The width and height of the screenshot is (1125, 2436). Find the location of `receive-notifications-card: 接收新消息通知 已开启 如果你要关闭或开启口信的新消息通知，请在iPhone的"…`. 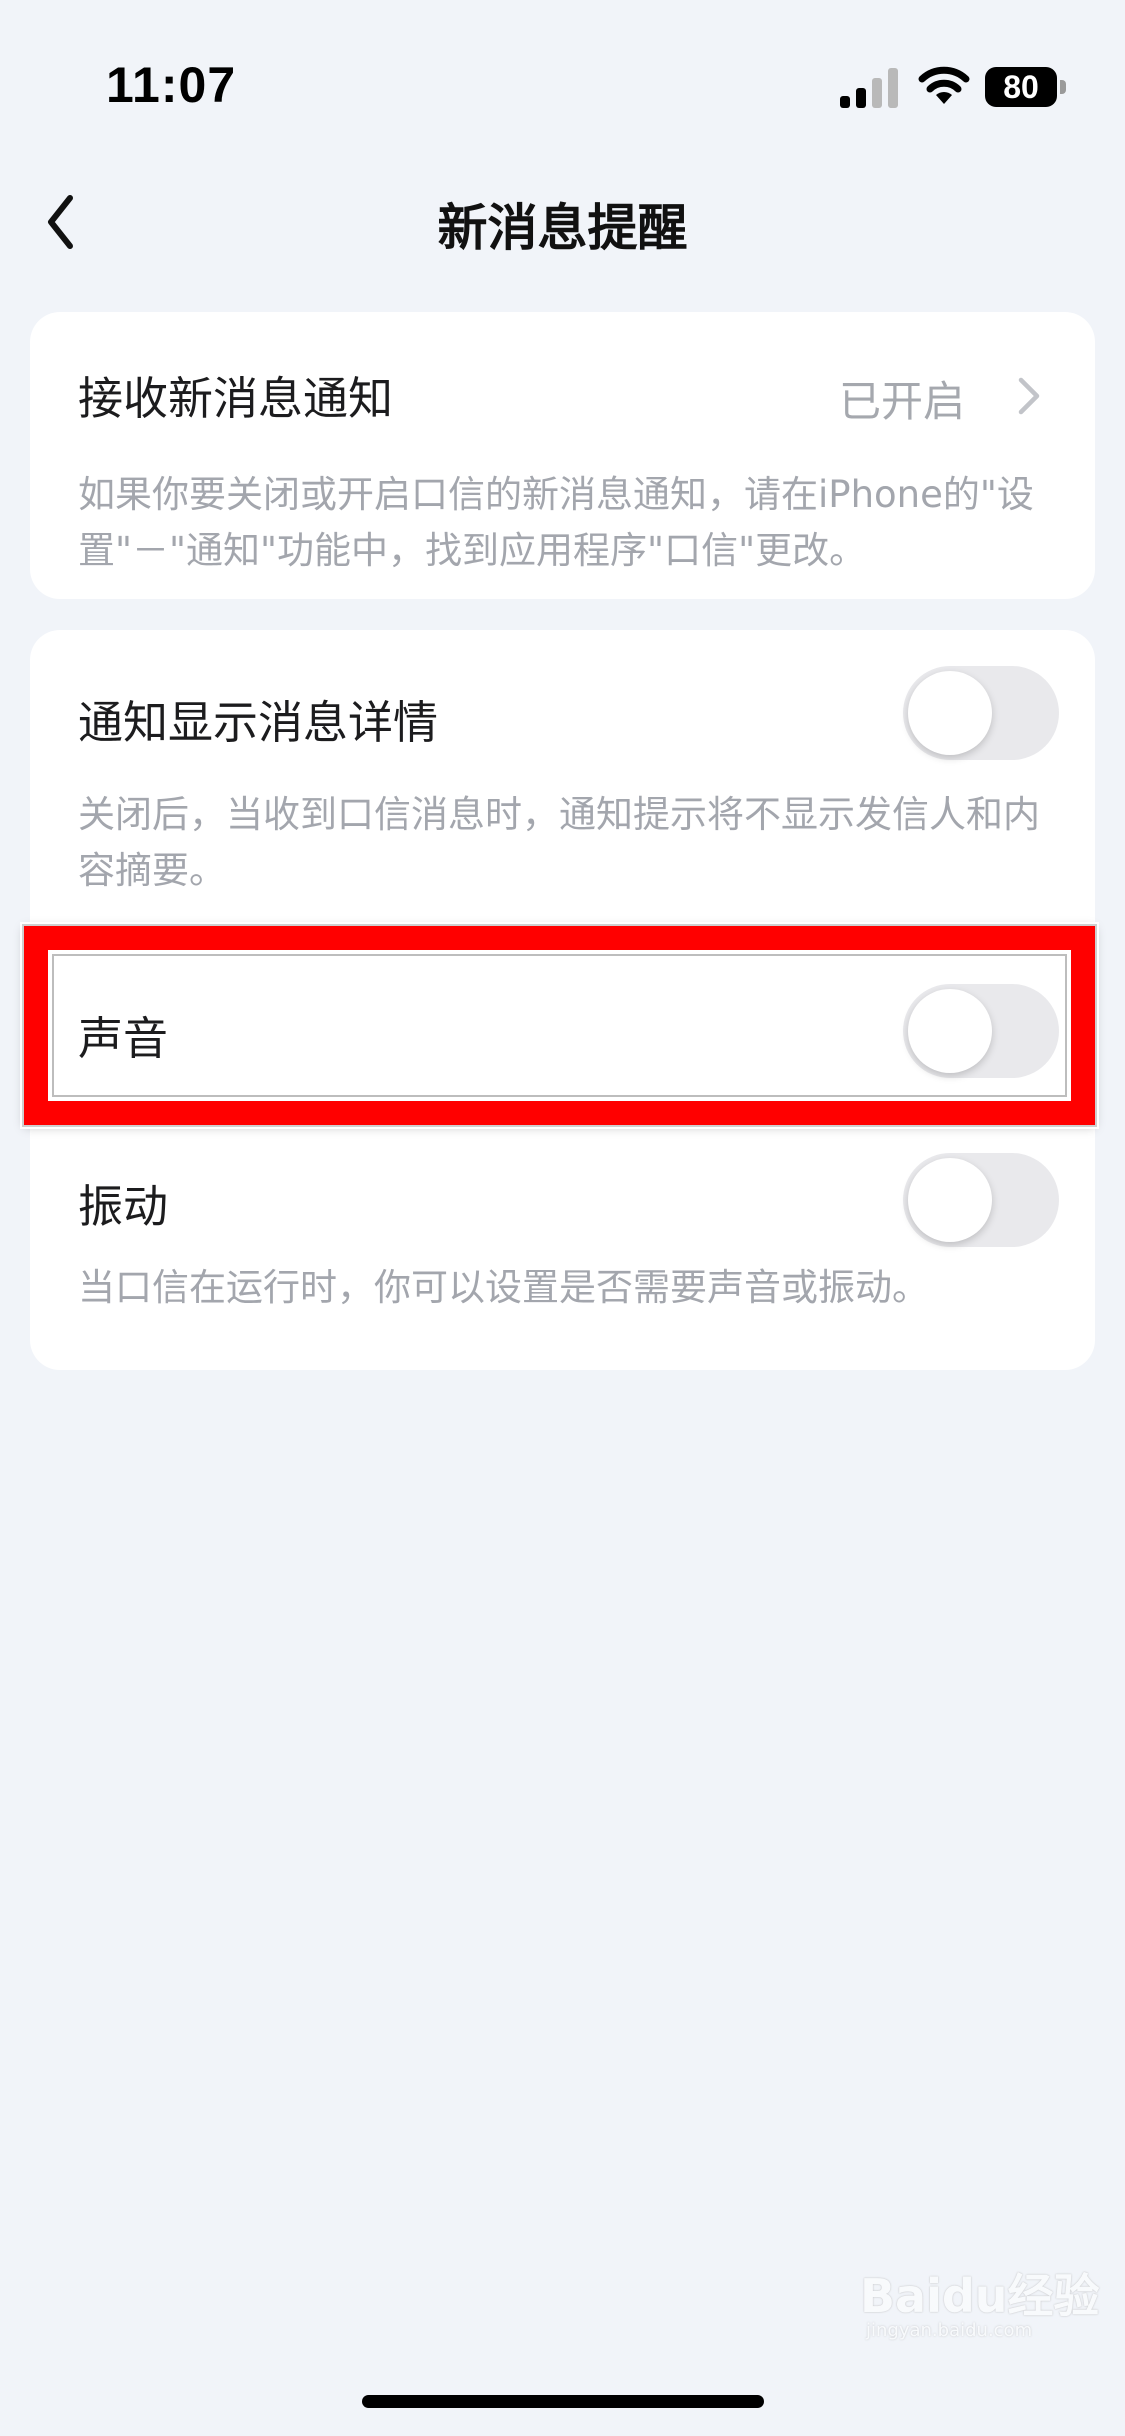

receive-notifications-card: 接收新消息通知 已开启 如果你要关闭或开启口信的新消息通知，请在iPhone的"… is located at coordinates (562, 455).